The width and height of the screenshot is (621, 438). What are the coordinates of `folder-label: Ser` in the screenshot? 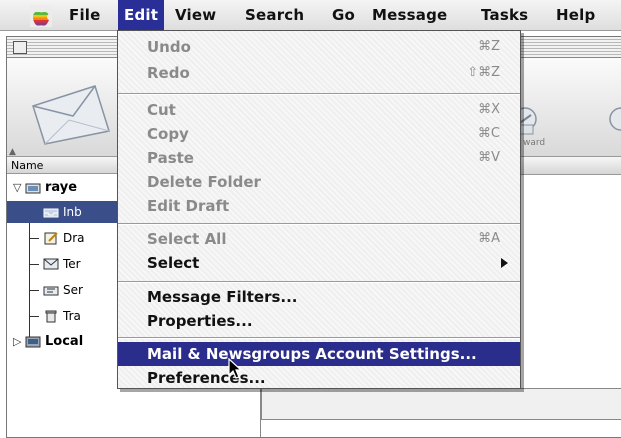 It's located at (73, 290).